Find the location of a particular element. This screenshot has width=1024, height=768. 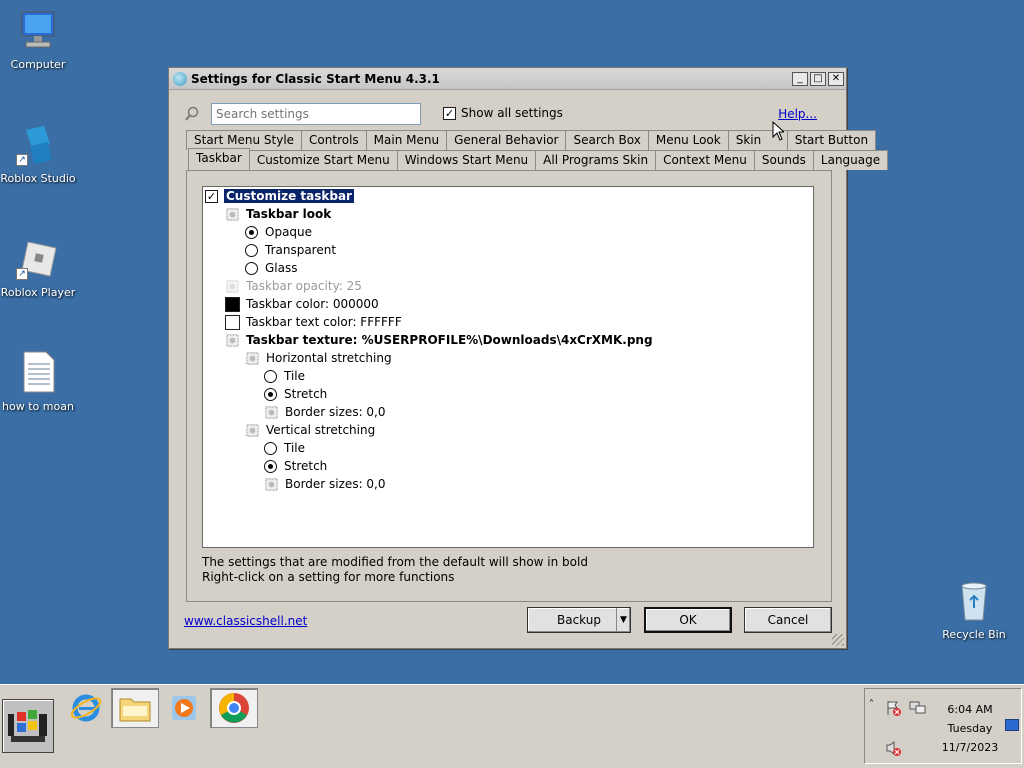

h-tile-option: Tile is located at coordinates (284, 376).